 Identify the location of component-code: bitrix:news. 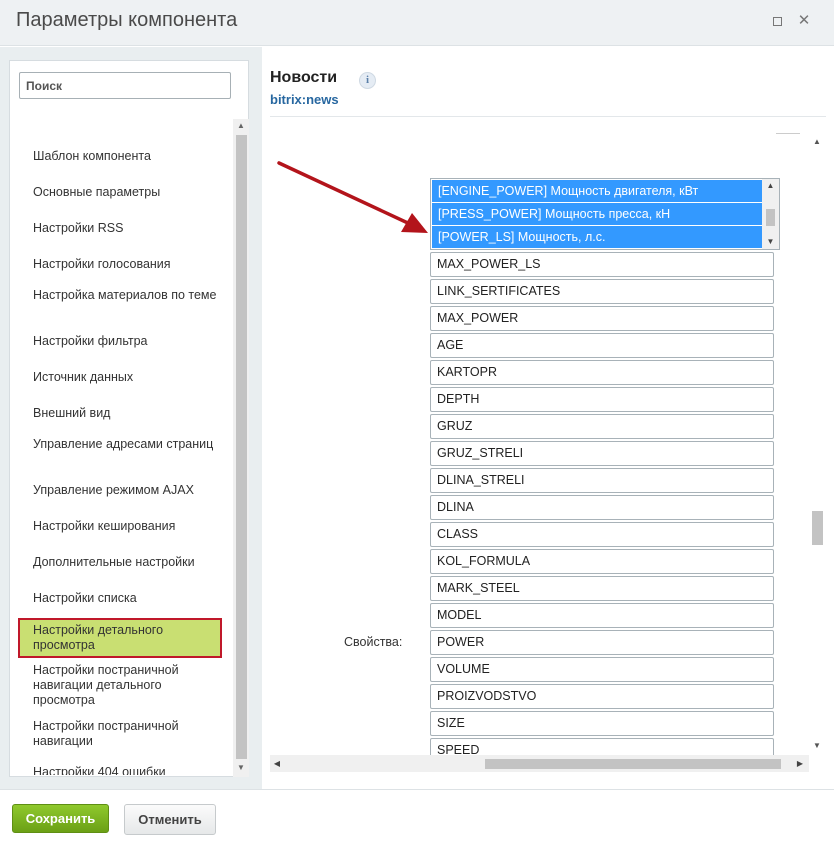
(304, 99).